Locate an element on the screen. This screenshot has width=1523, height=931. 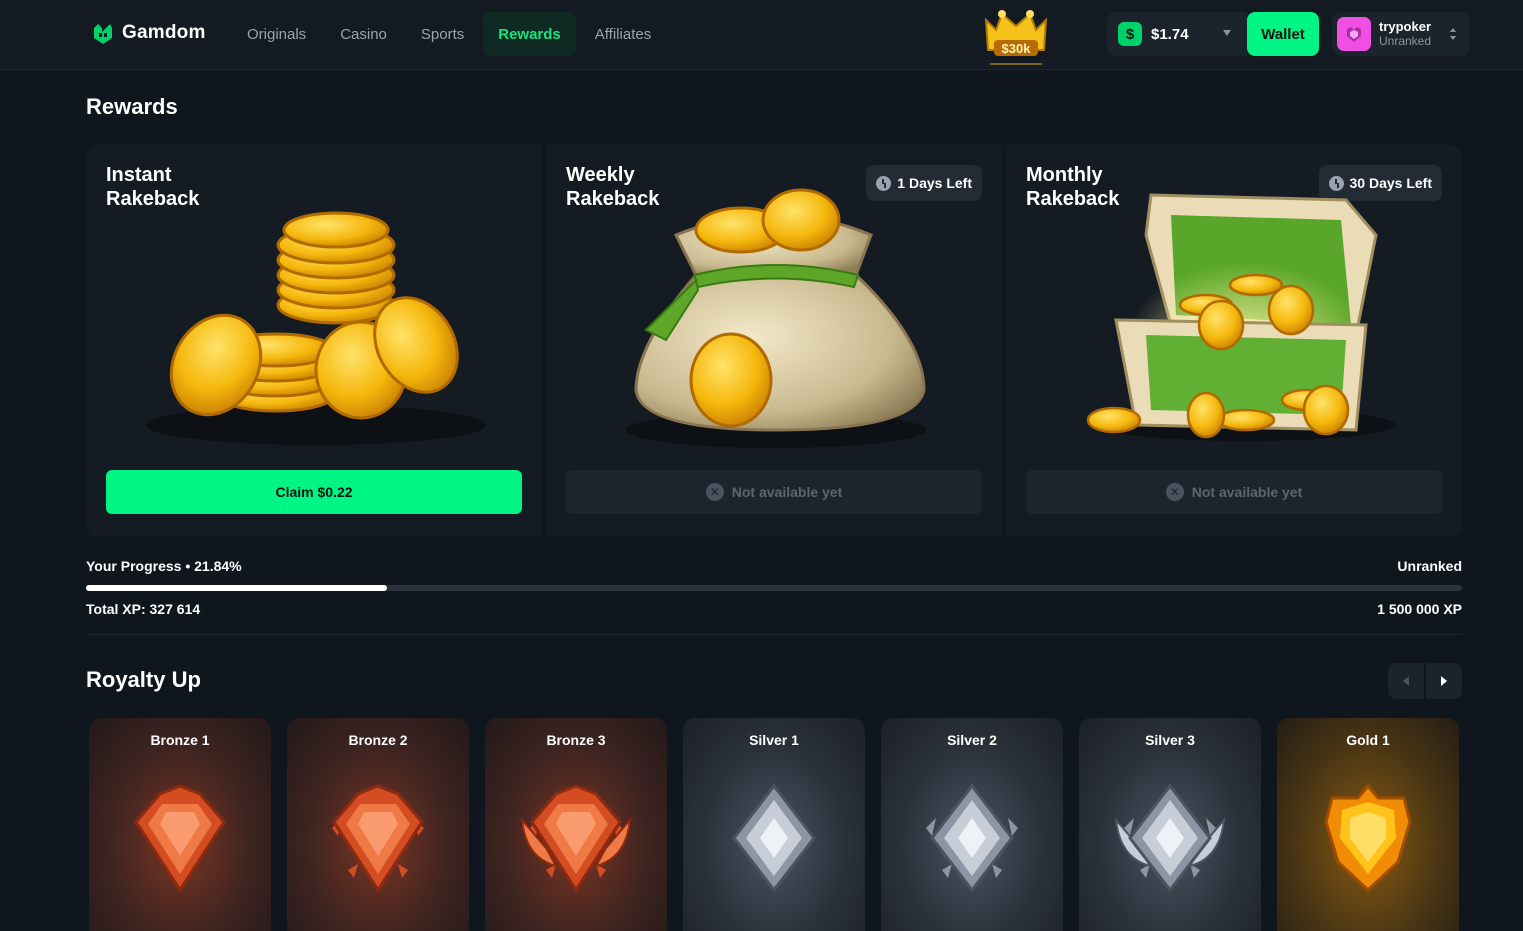
progress-header: Your Progress • 21.84% Unranked is located at coordinates (774, 566).